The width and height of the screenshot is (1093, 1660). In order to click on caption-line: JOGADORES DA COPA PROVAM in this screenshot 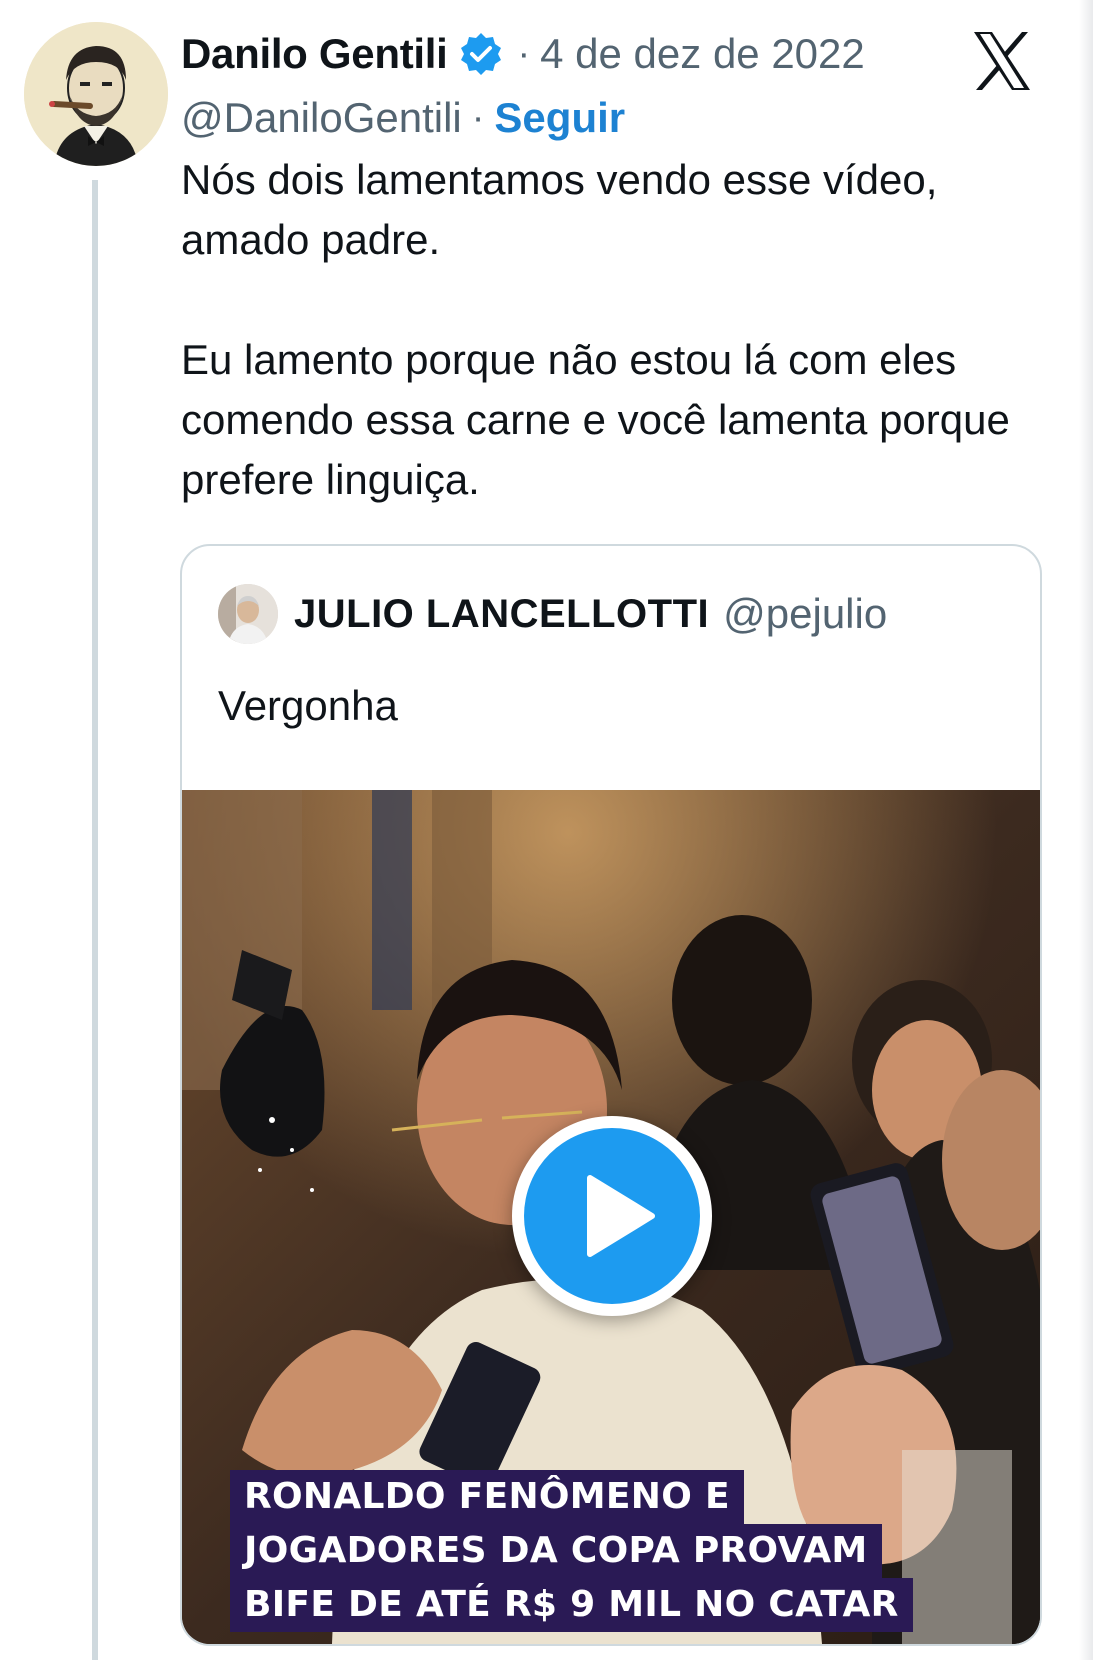, I will do `click(556, 1551)`.